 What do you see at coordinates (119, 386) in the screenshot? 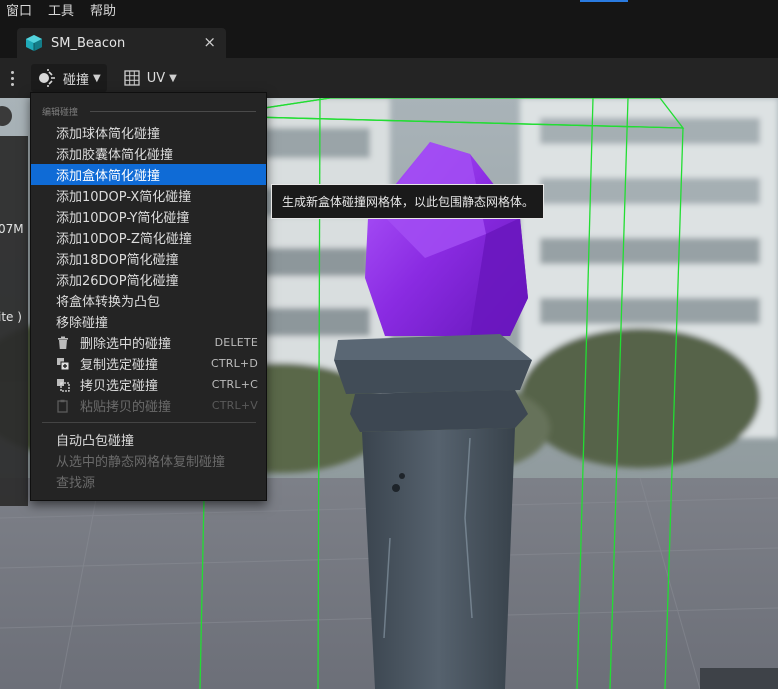
I see `menu-item-label: 拷贝选定碰撞` at bounding box center [119, 386].